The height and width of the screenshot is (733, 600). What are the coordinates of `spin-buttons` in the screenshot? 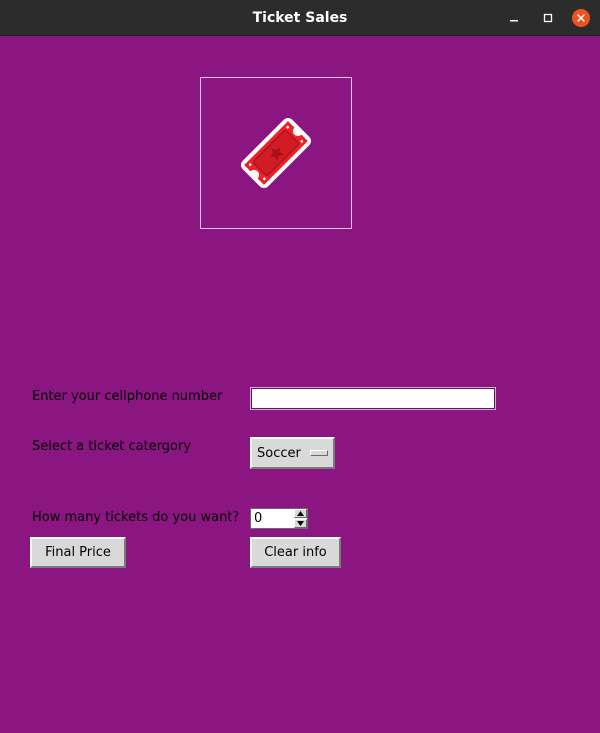 It's located at (300, 518).